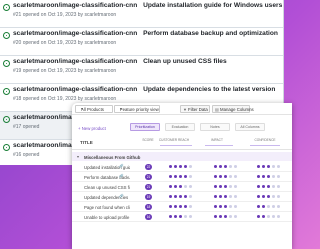  What do you see at coordinates (265, 140) in the screenshot?
I see `confidence-column-header: CONFIDENCE` at bounding box center [265, 140].